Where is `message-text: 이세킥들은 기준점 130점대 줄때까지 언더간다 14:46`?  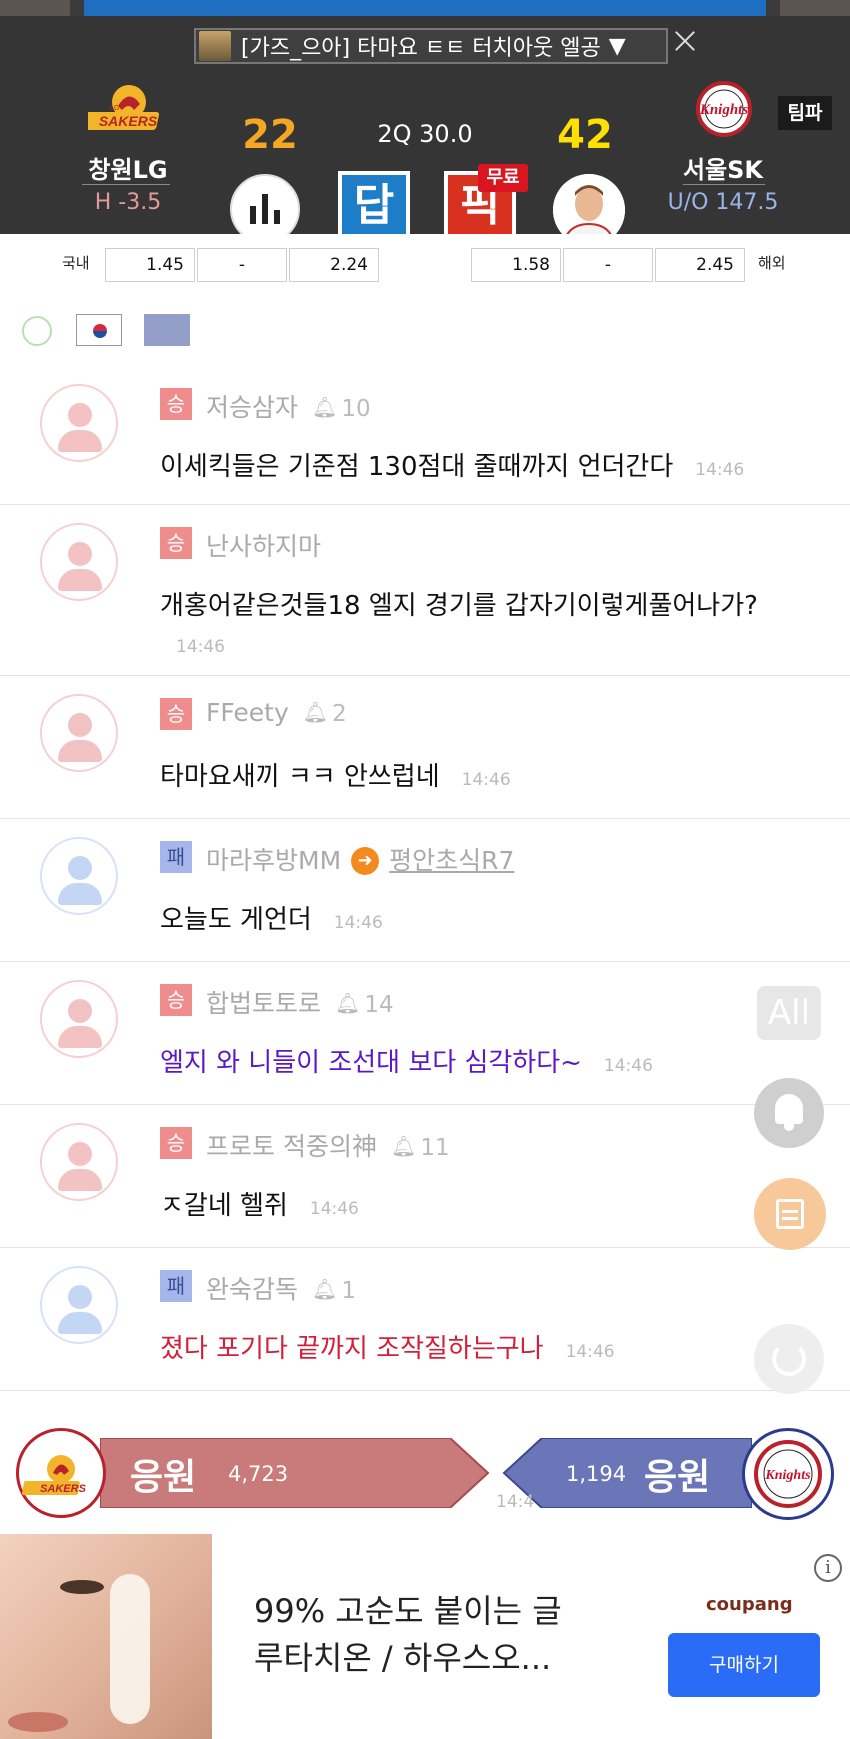
message-text: 이세킥들은 기준점 130점대 줄때까지 언더간다 14:46 is located at coordinates (452, 467).